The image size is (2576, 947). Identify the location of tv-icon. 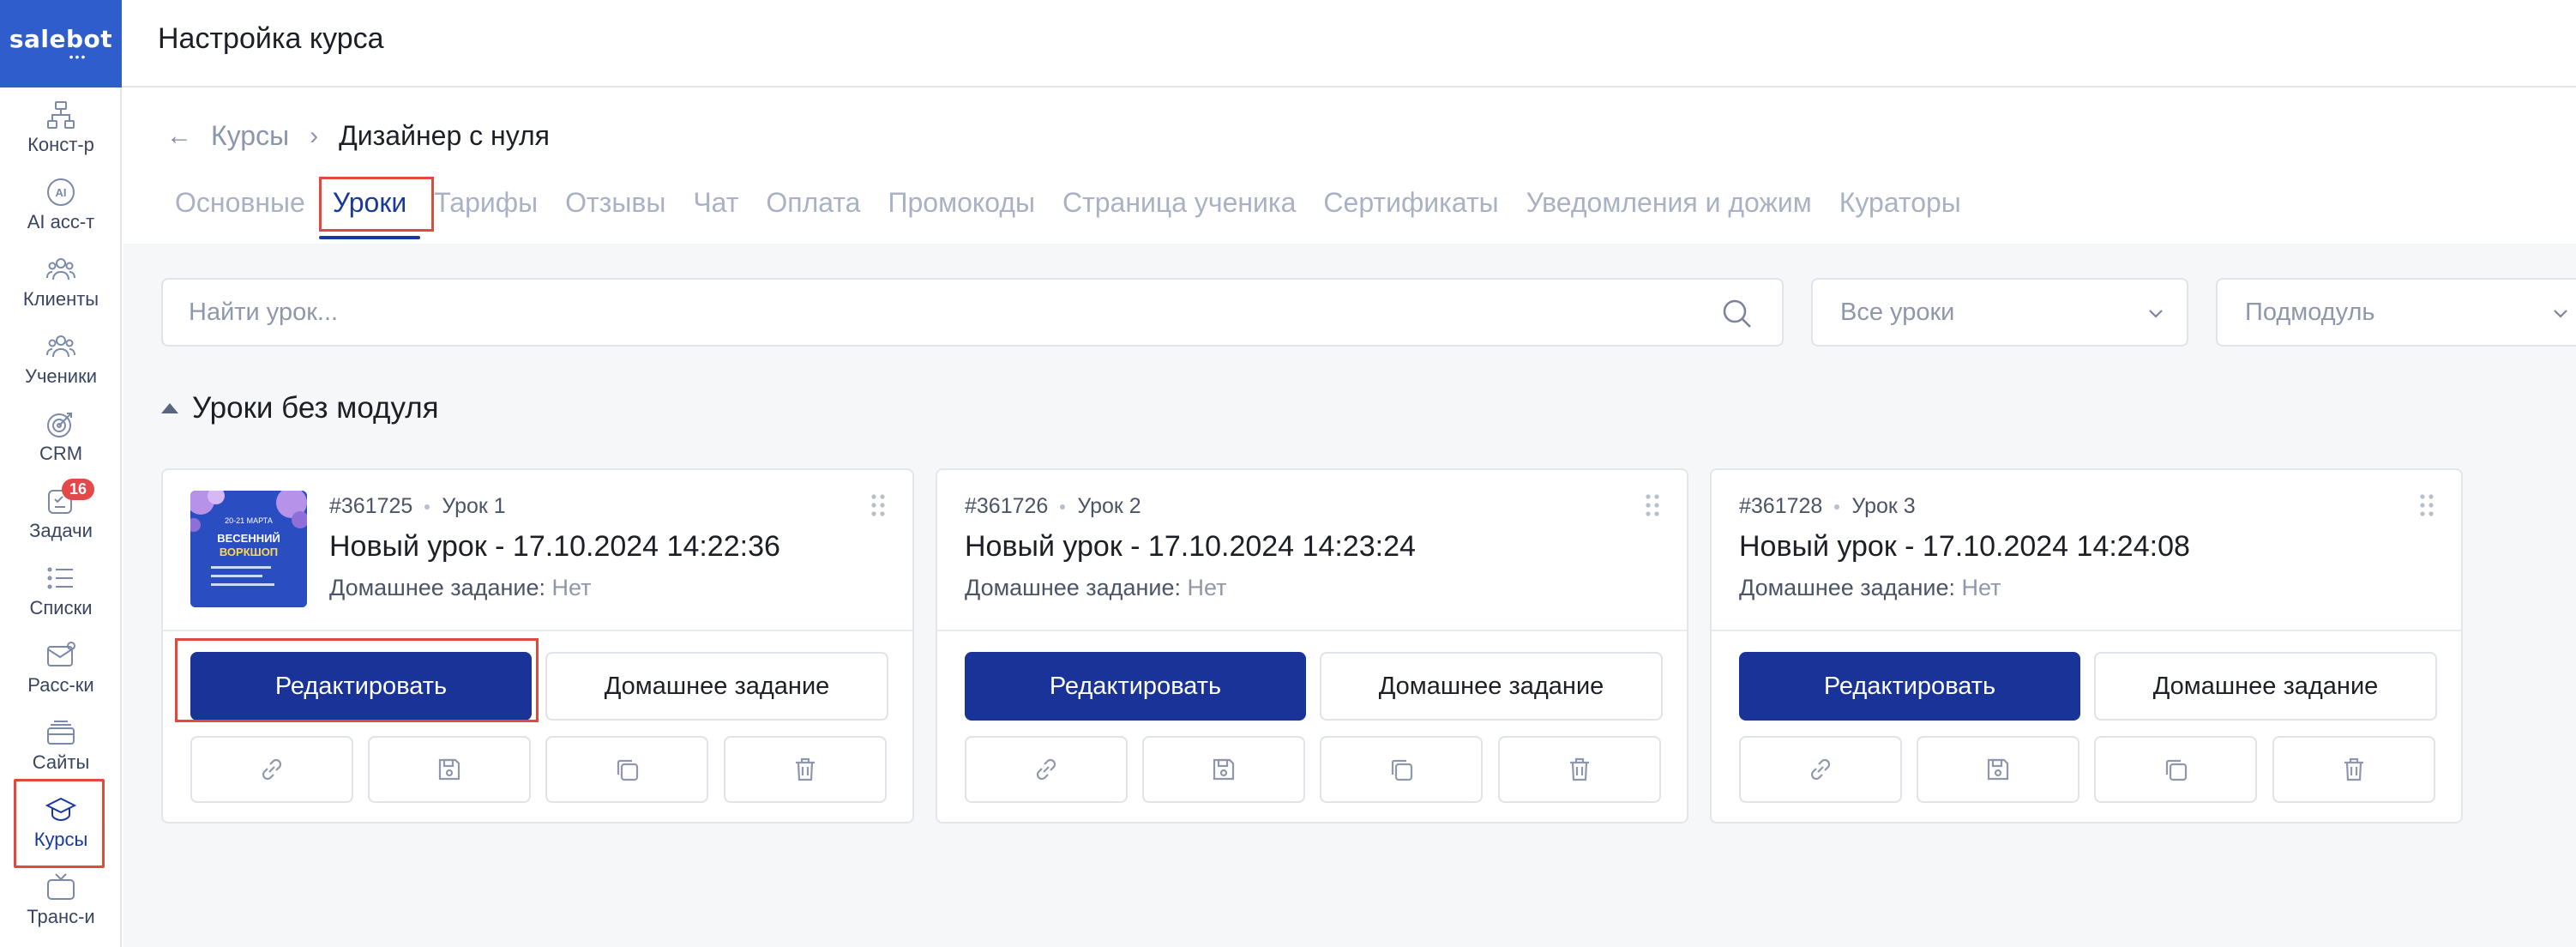
(61, 886).